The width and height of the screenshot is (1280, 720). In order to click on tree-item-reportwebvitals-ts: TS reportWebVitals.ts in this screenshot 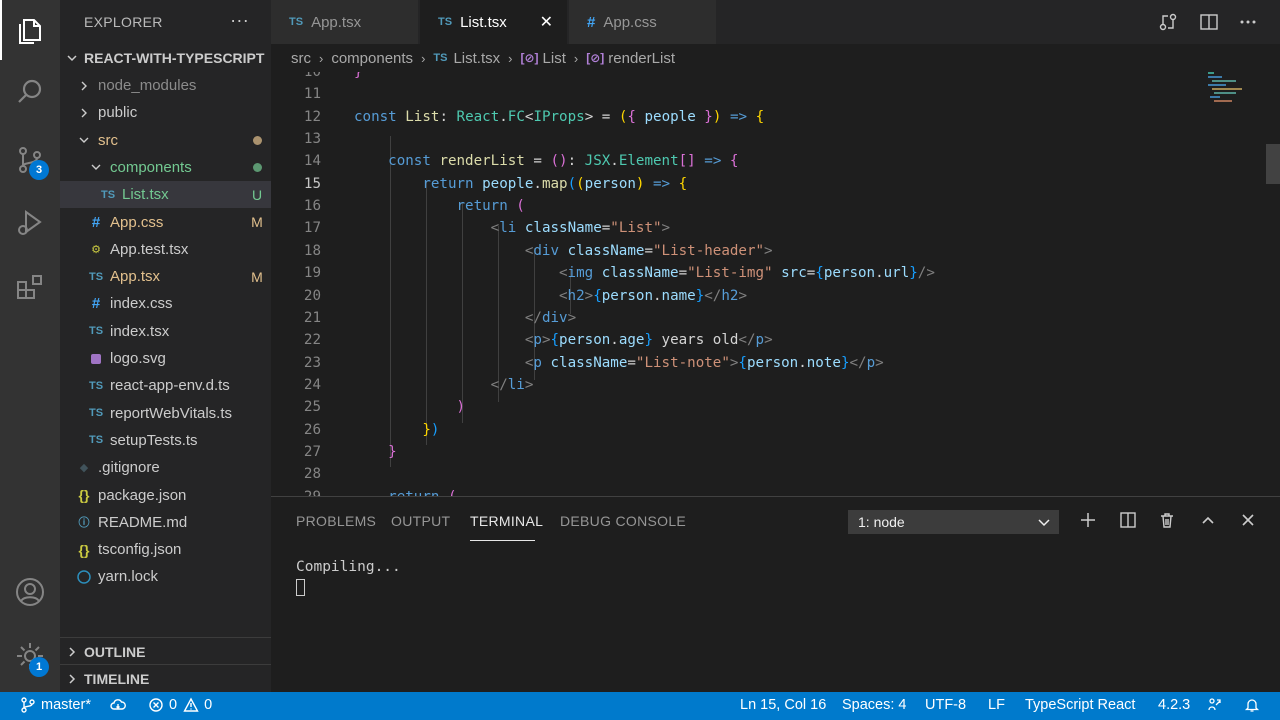, I will do `click(165, 413)`.